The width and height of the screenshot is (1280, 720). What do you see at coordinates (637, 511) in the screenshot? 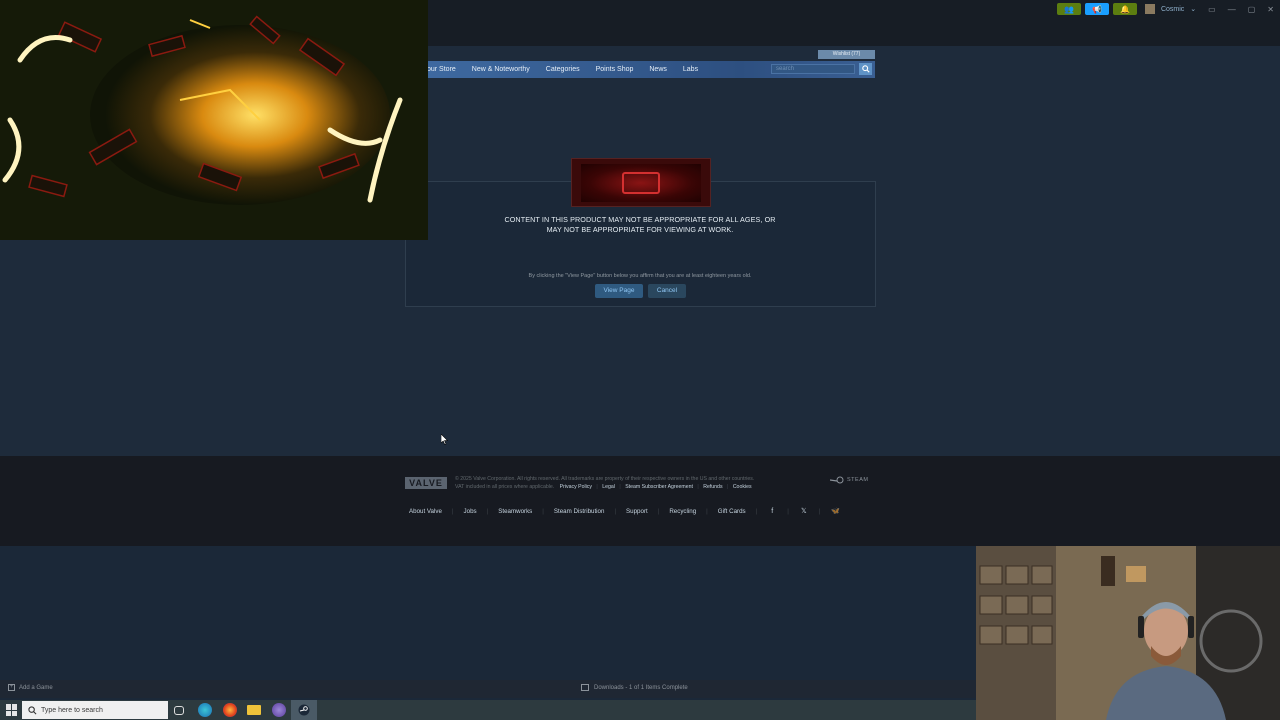
I see `support-link: Support` at bounding box center [637, 511].